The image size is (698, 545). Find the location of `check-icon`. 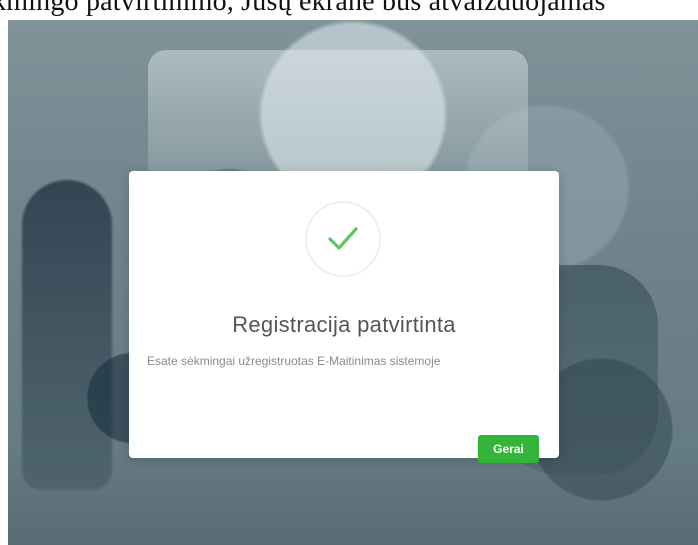

check-icon is located at coordinates (343, 238).